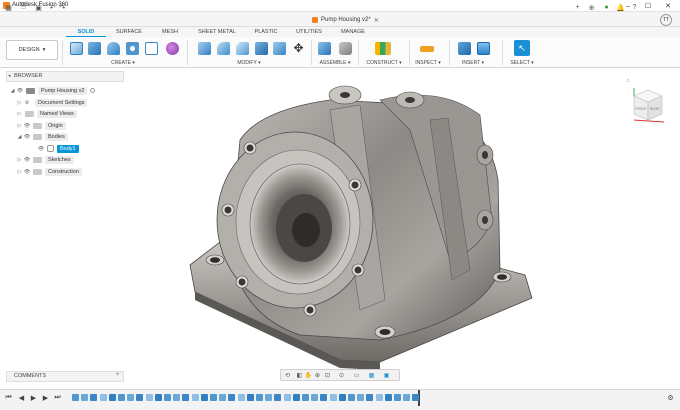  What do you see at coordinates (641, 109) in the screenshot?
I see `viewcube-front-label: FRONT` at bounding box center [641, 109].